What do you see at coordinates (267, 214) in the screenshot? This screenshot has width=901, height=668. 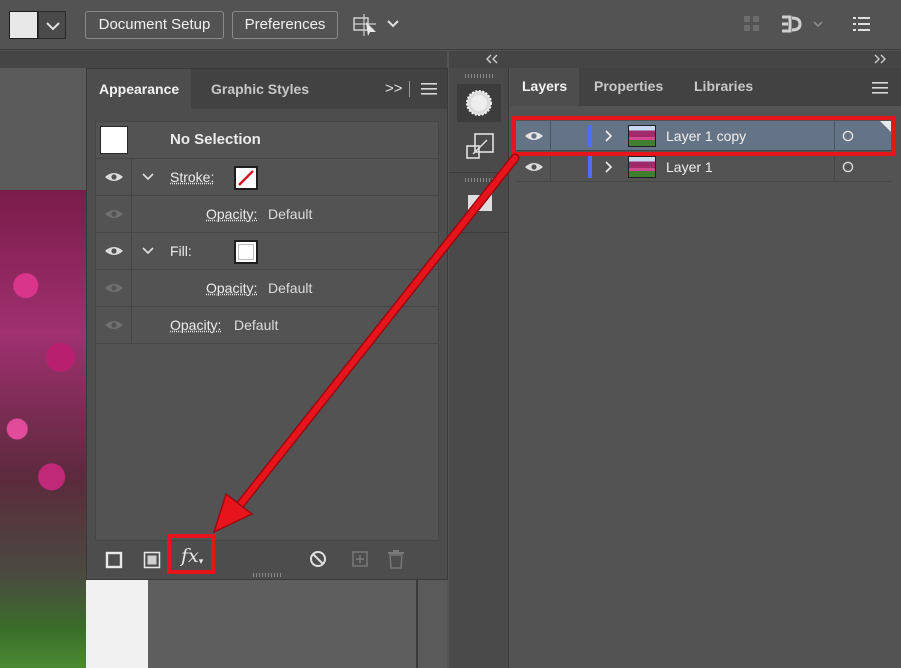 I see `stroke-opacity-row: Opacity: Default` at bounding box center [267, 214].